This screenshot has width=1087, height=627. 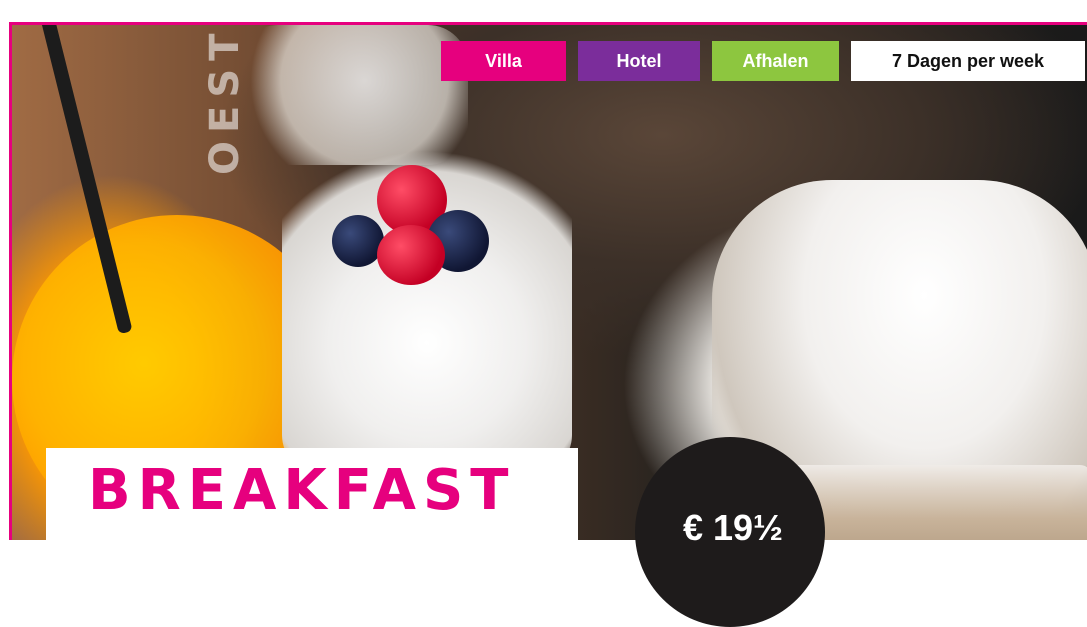 What do you see at coordinates (353, 95) in the screenshot?
I see `yogurt-jar-back` at bounding box center [353, 95].